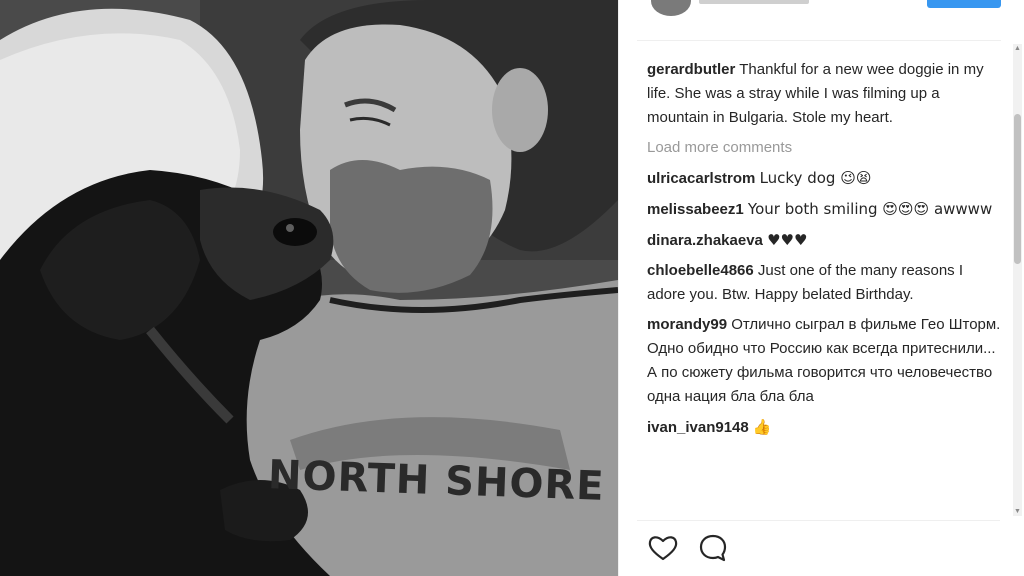  Describe the element at coordinates (671, 8) in the screenshot. I see `avatar` at that location.